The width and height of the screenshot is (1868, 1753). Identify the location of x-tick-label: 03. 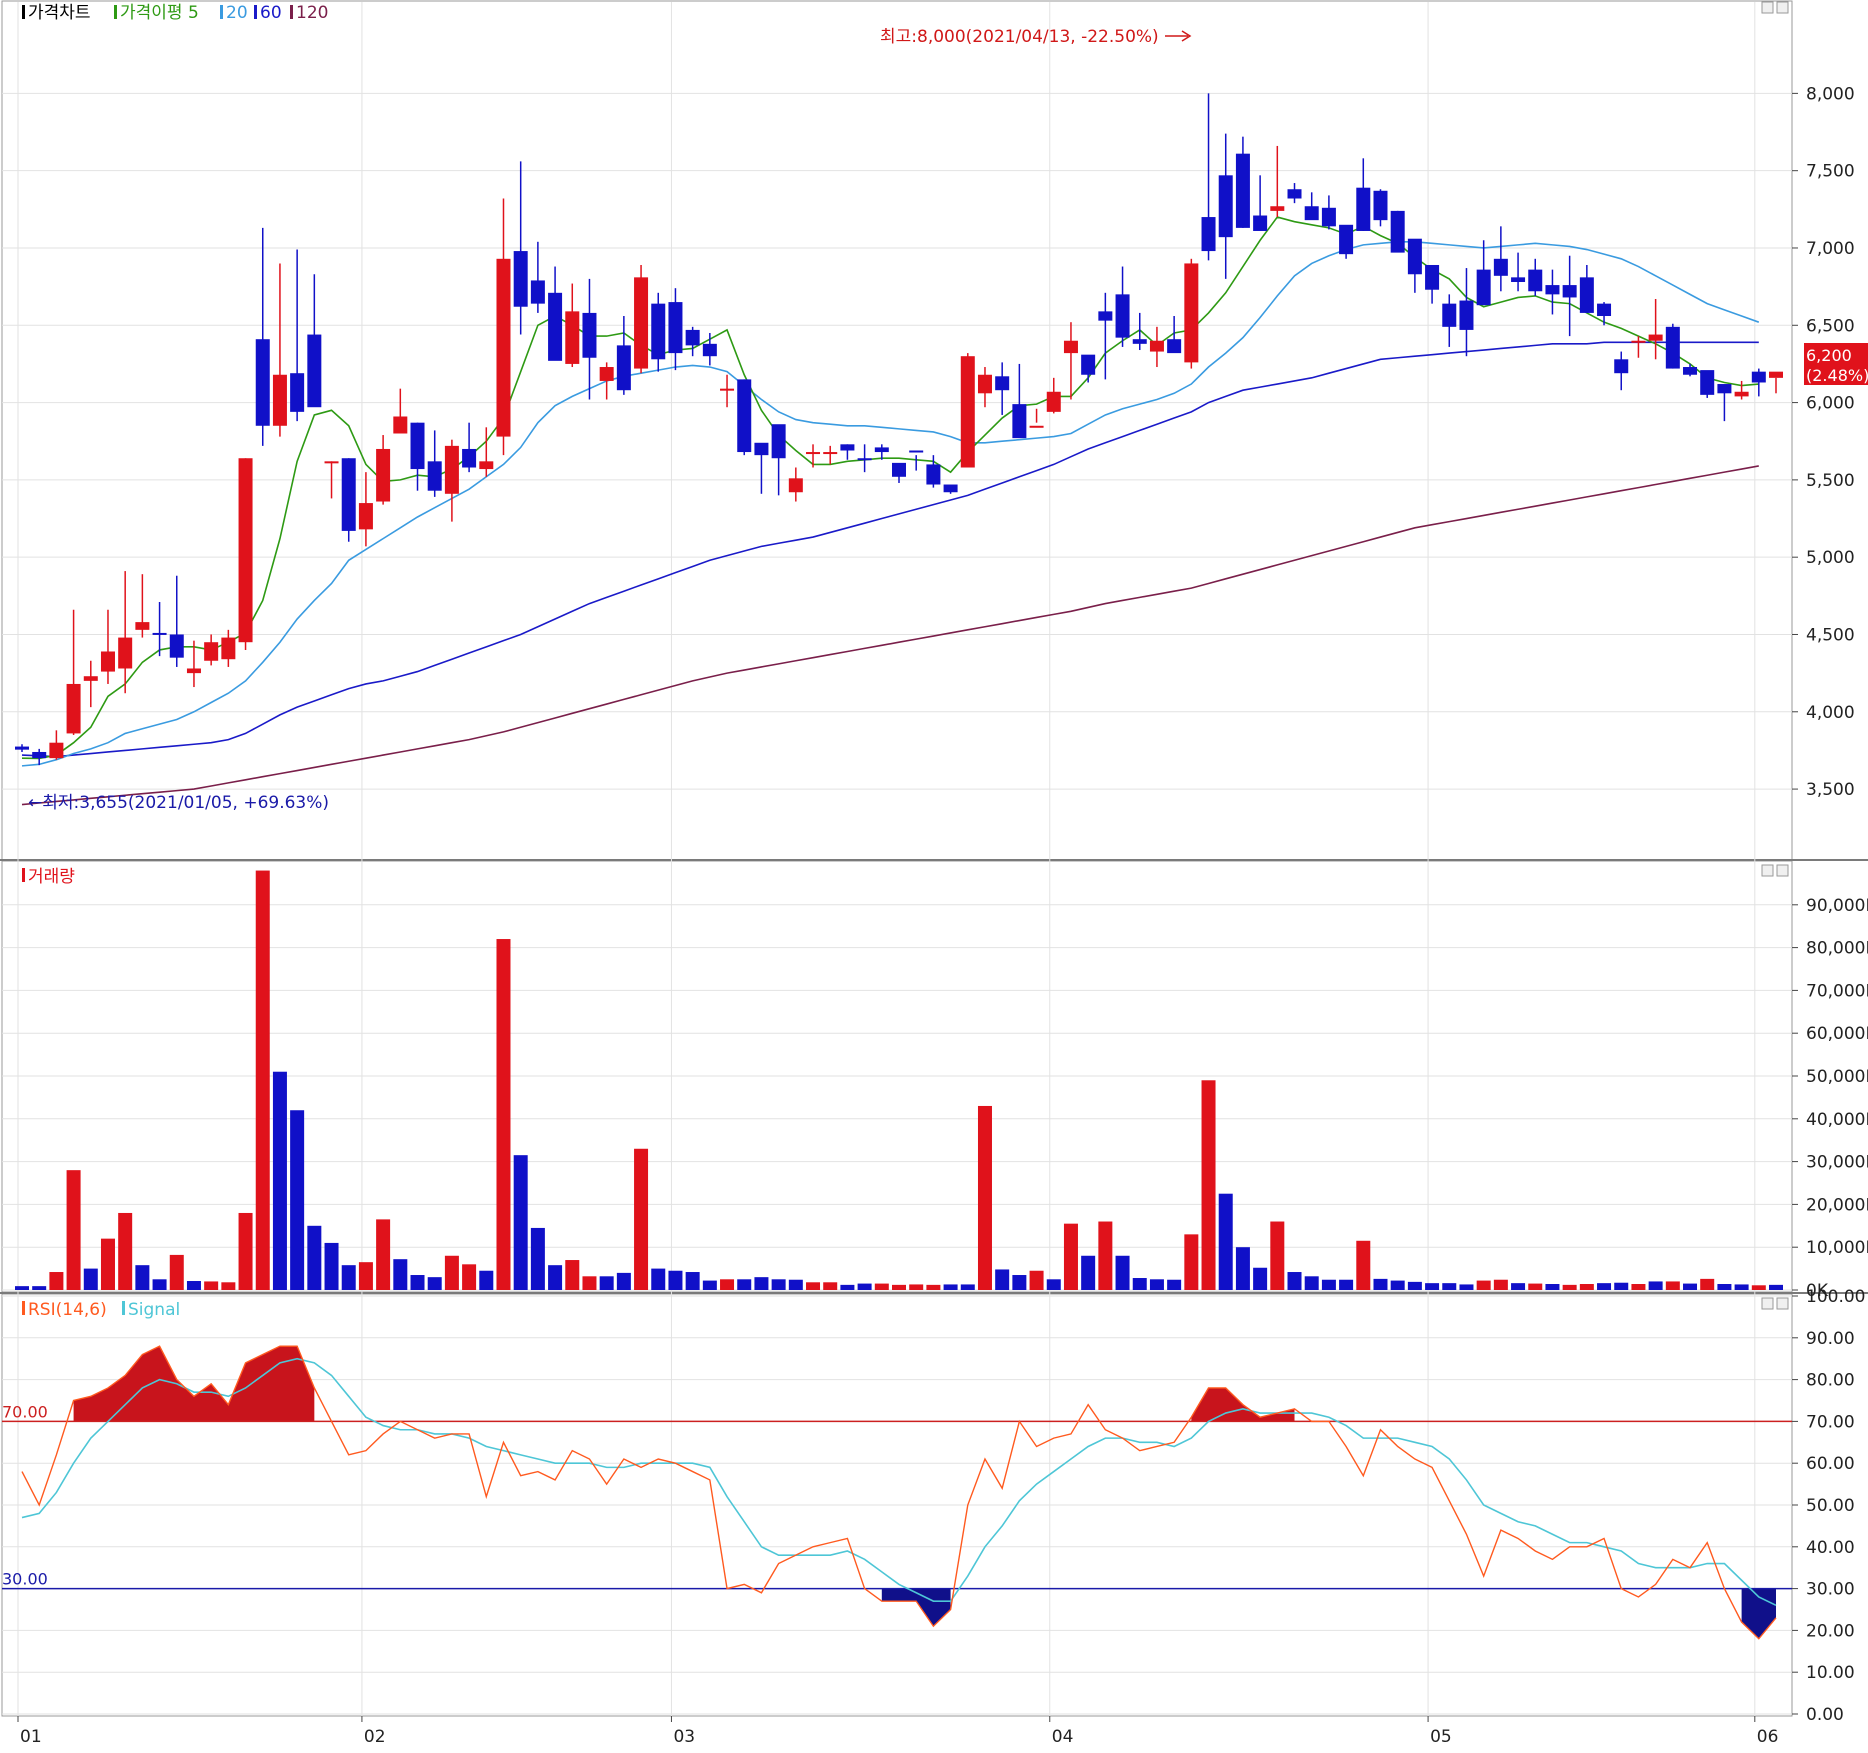
(684, 1737).